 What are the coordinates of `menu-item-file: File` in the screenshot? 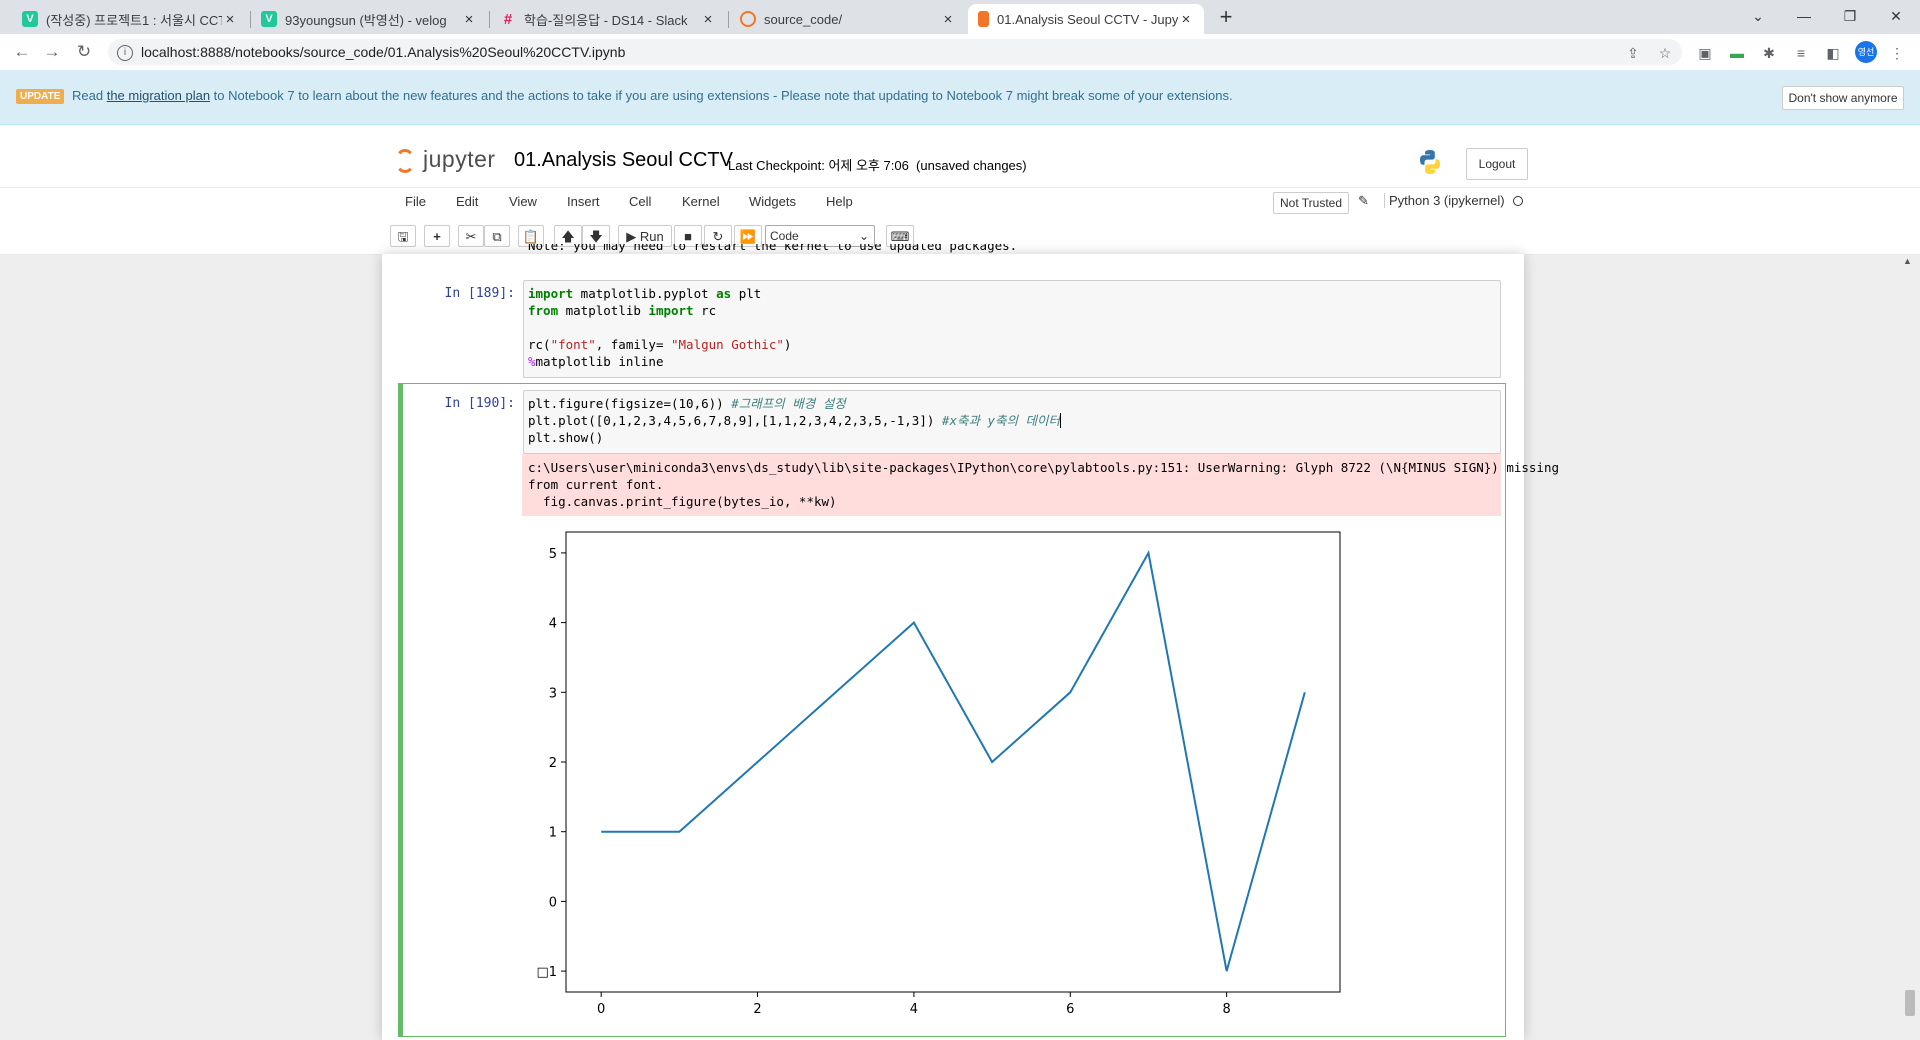 It's located at (415, 201).